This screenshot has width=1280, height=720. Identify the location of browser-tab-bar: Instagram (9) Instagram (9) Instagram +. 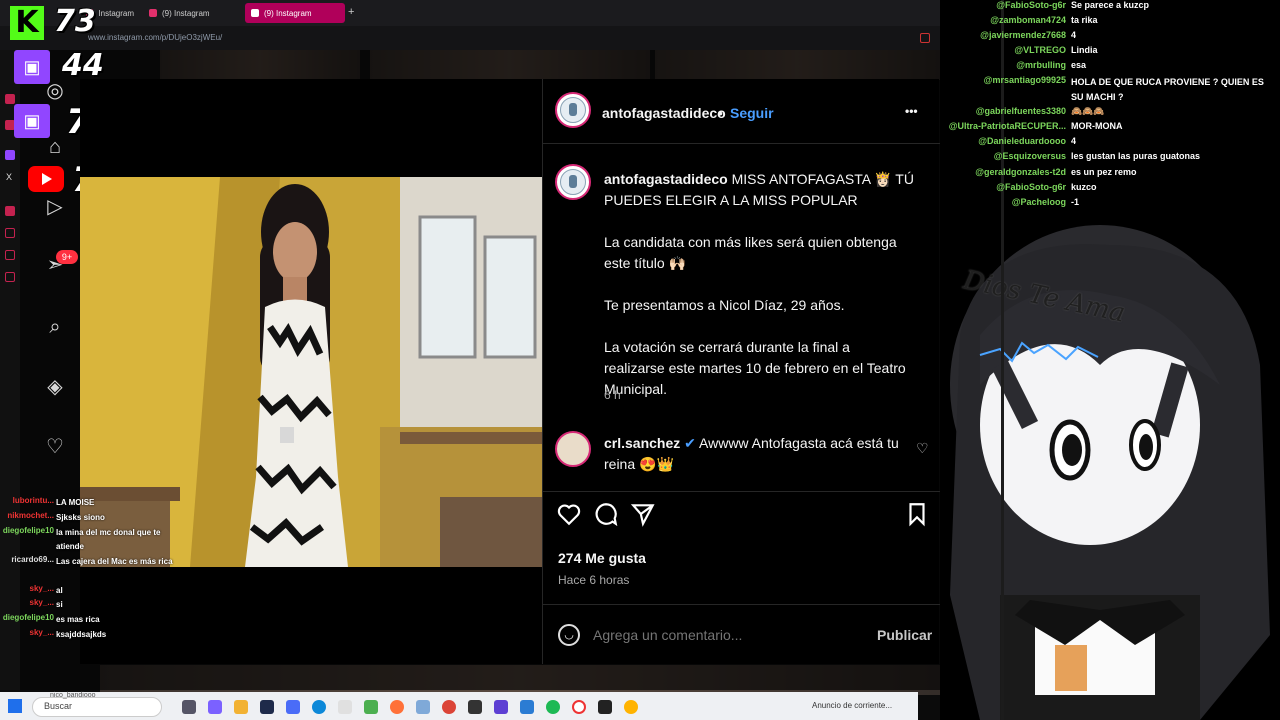
(470, 13).